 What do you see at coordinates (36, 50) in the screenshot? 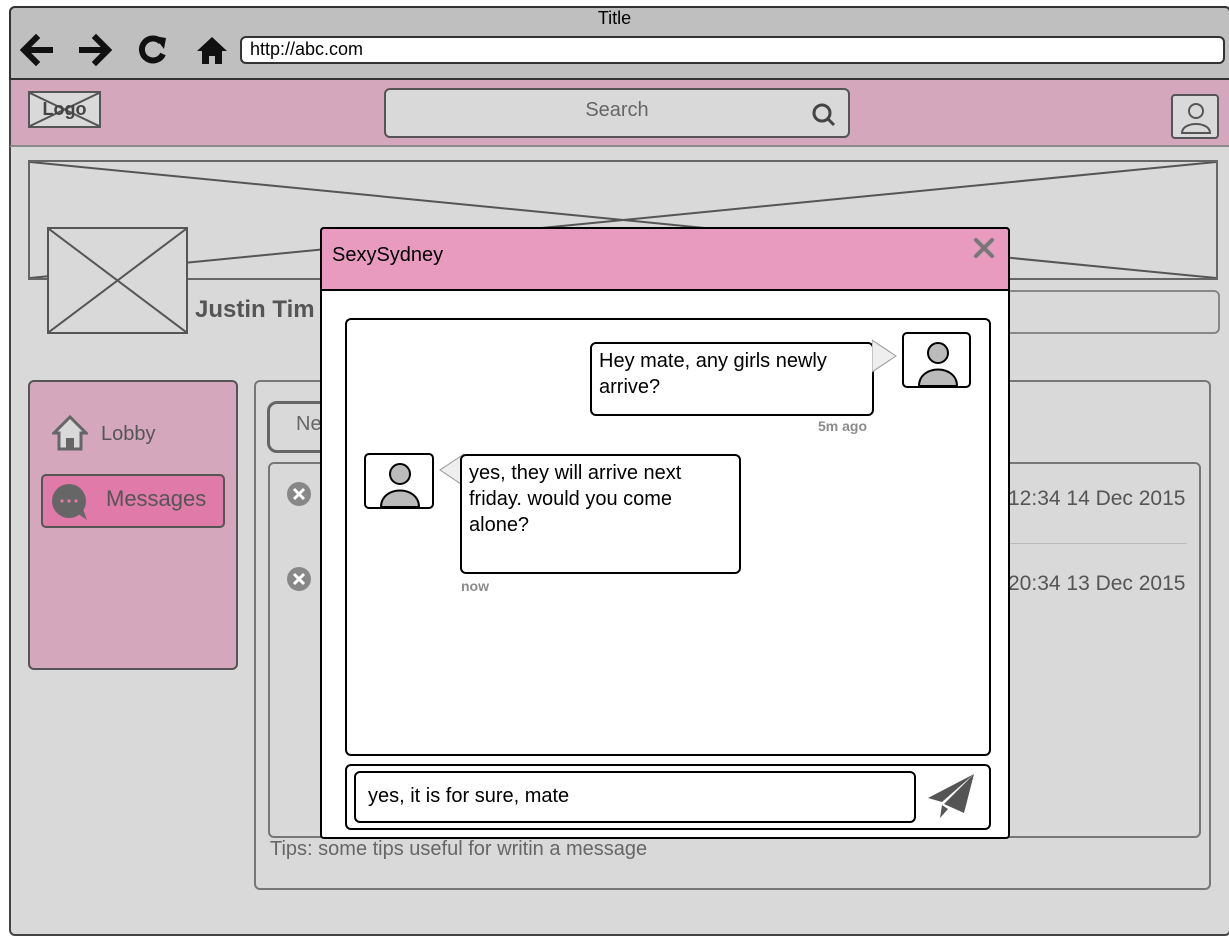
I see `back-arrow-icon` at bounding box center [36, 50].